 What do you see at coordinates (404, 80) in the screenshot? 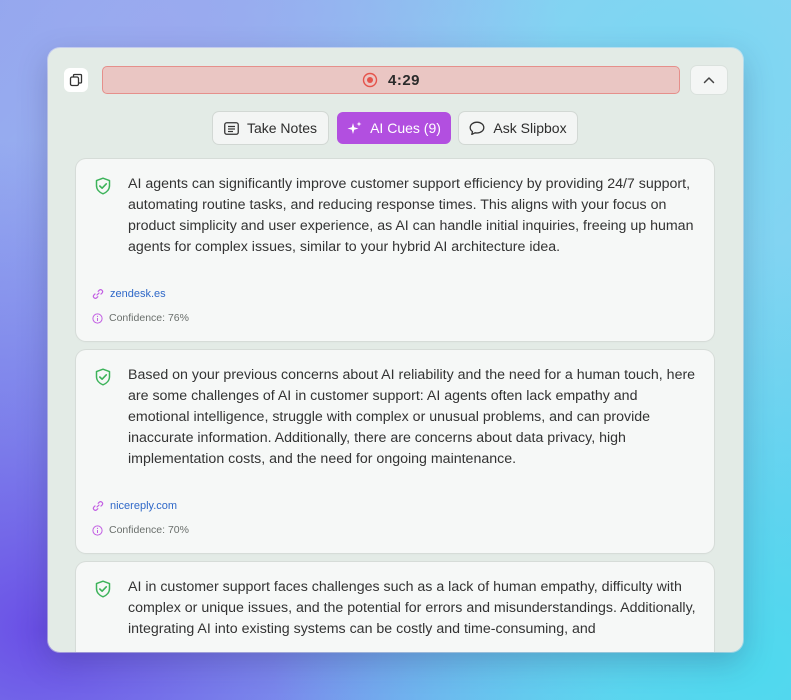
I see `timer-text: 4:29` at bounding box center [404, 80].